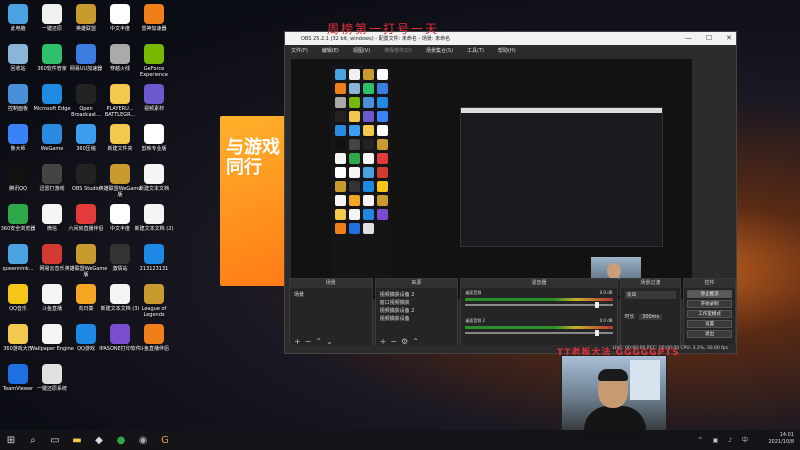 The width and height of the screenshot is (800, 450). I want to click on system-tray: ^ ▣ ♪ 中, so click(725, 439).